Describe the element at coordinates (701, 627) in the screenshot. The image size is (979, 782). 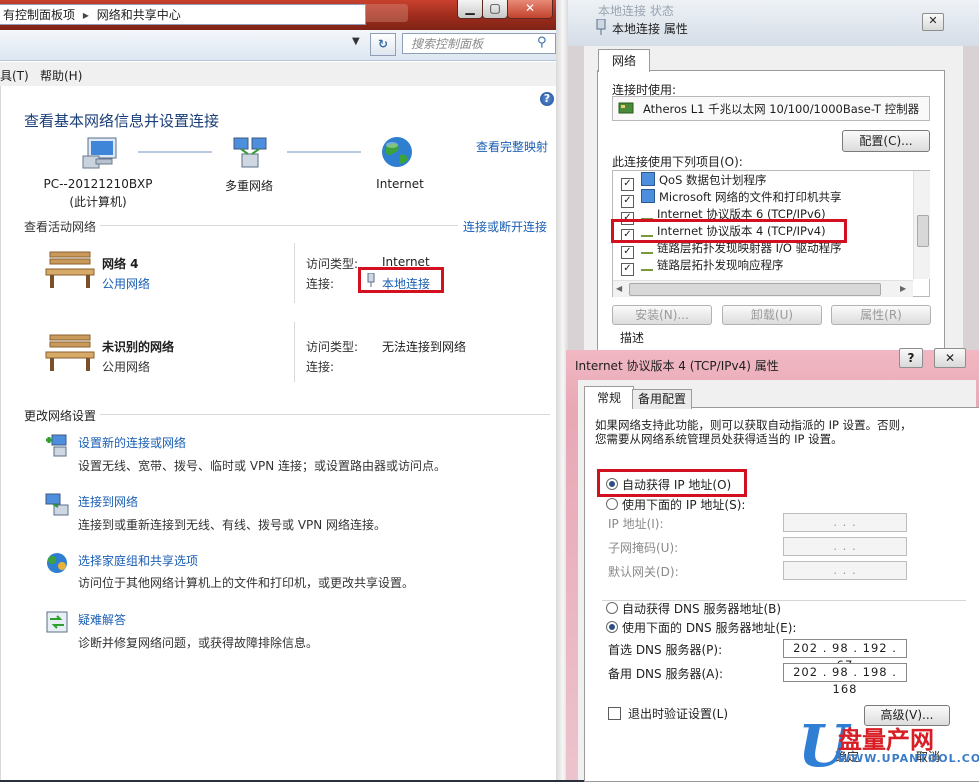
I see `manual-dns-radio: 使用下面的 DNS 服务器地址(E):` at that location.